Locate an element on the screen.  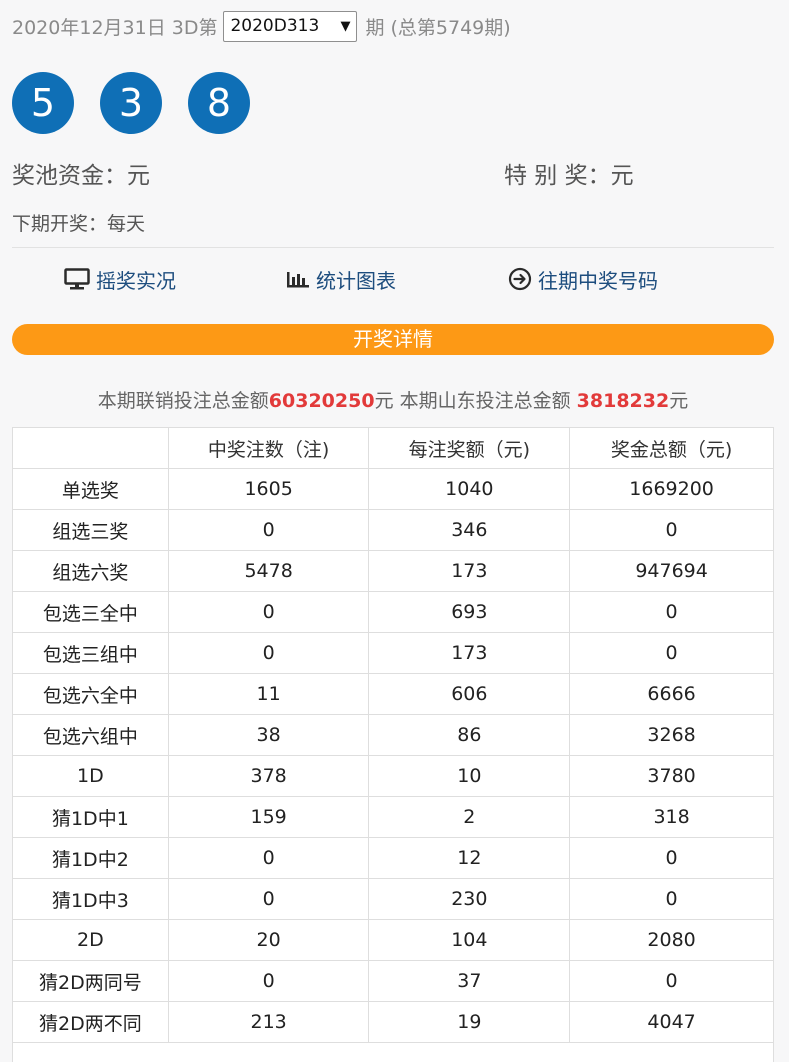
prize-name-cell: 单选奖 is located at coordinates (90, 489).